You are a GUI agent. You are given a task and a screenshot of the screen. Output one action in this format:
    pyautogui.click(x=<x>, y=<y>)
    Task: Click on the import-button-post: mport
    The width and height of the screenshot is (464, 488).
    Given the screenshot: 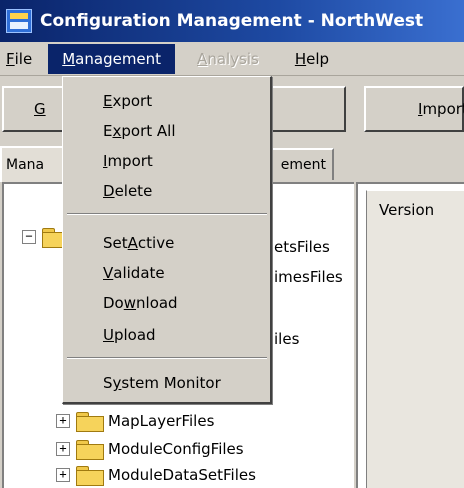 What is the action you would take?
    pyautogui.click(x=443, y=109)
    